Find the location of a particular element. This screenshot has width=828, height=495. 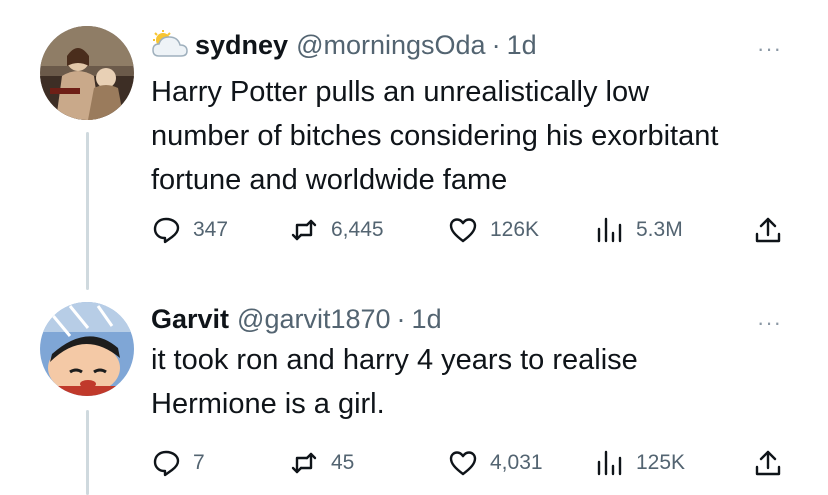

avatar-painting-image is located at coordinates (87, 73).